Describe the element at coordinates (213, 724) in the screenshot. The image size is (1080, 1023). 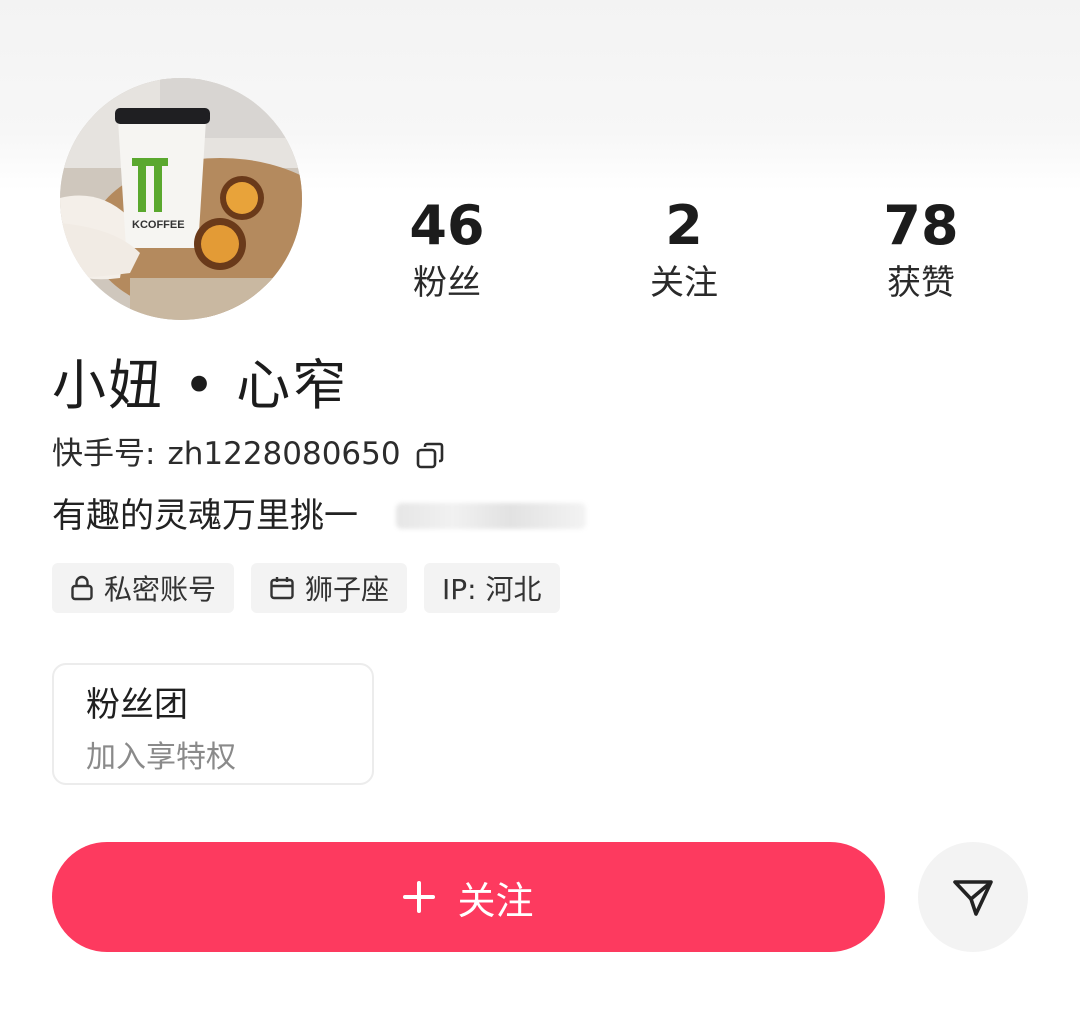
I see `fan-club-card: 粉丝团 加入享特权` at that location.